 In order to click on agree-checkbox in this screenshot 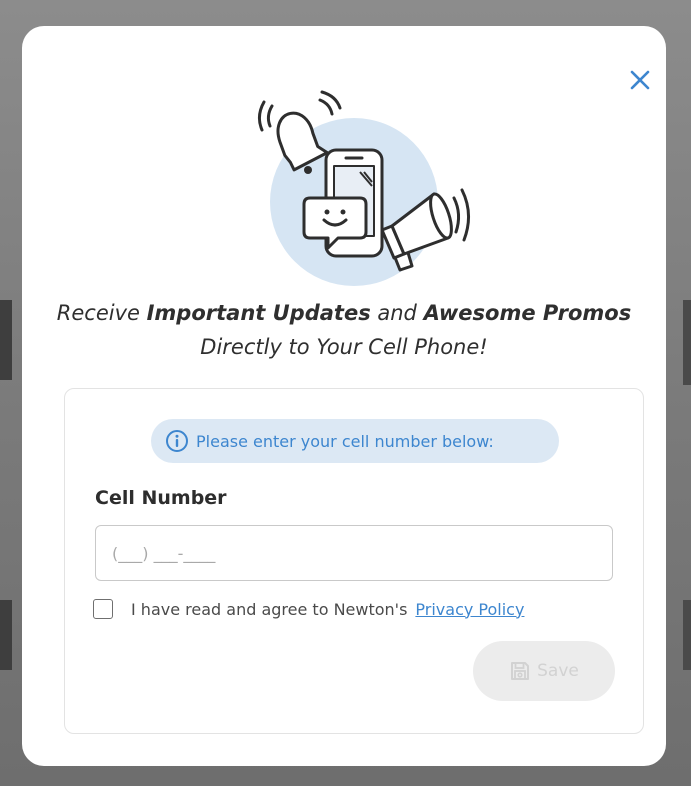, I will do `click(103, 609)`.